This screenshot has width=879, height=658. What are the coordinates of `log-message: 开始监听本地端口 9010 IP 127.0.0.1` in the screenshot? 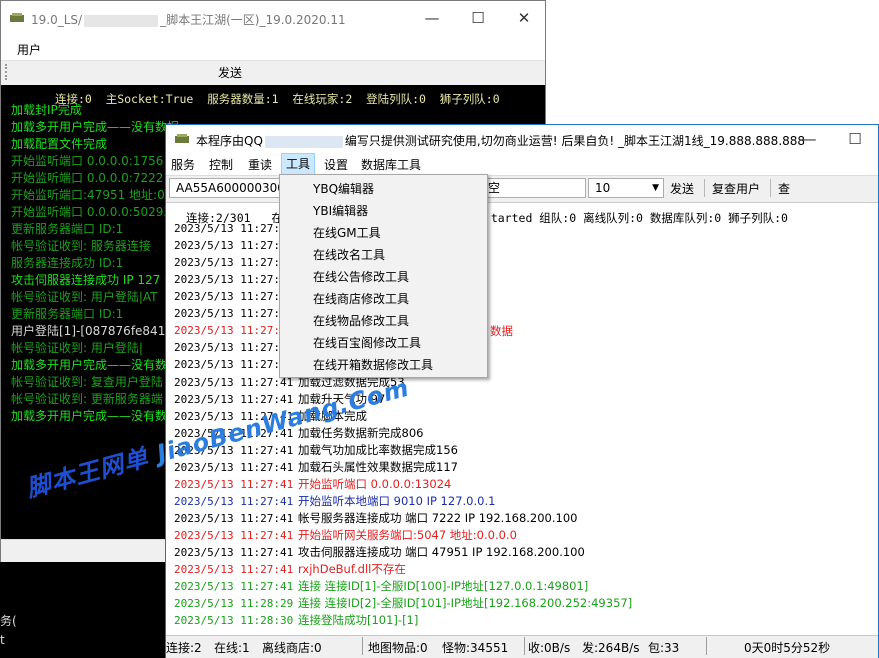 It's located at (397, 501).